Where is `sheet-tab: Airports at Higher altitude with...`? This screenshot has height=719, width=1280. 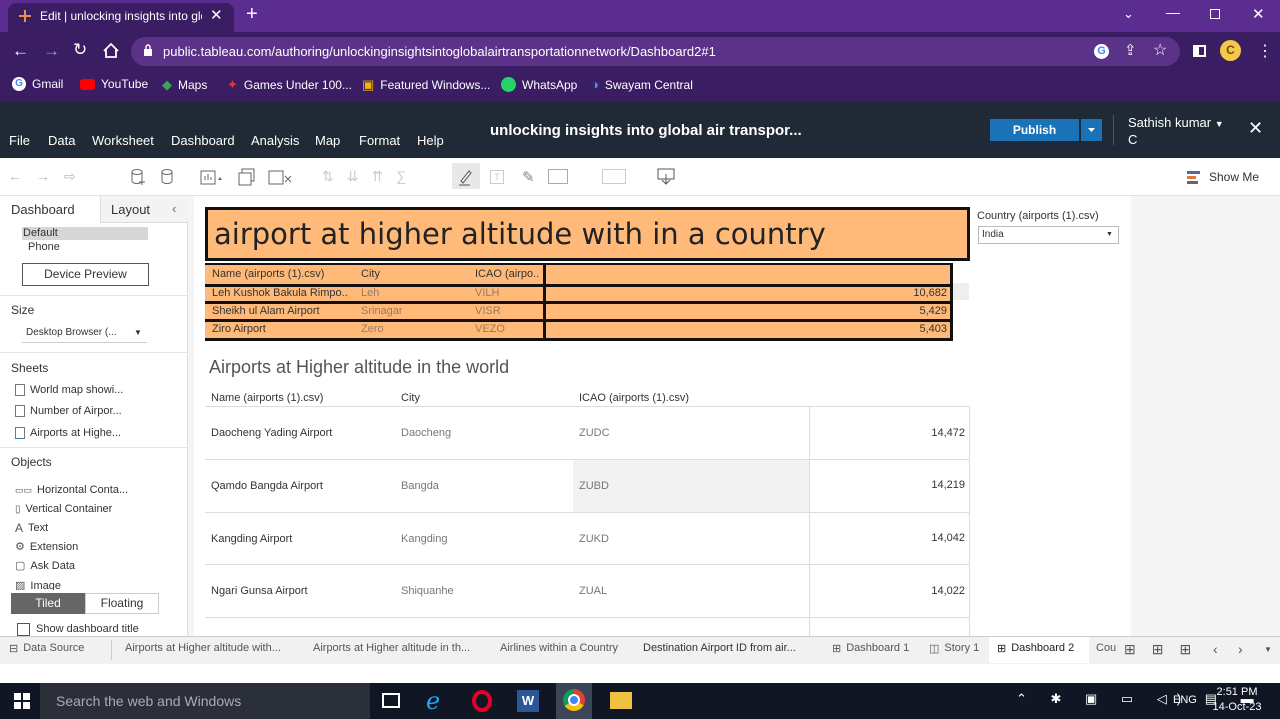 sheet-tab: Airports at Higher altitude with... is located at coordinates (203, 648).